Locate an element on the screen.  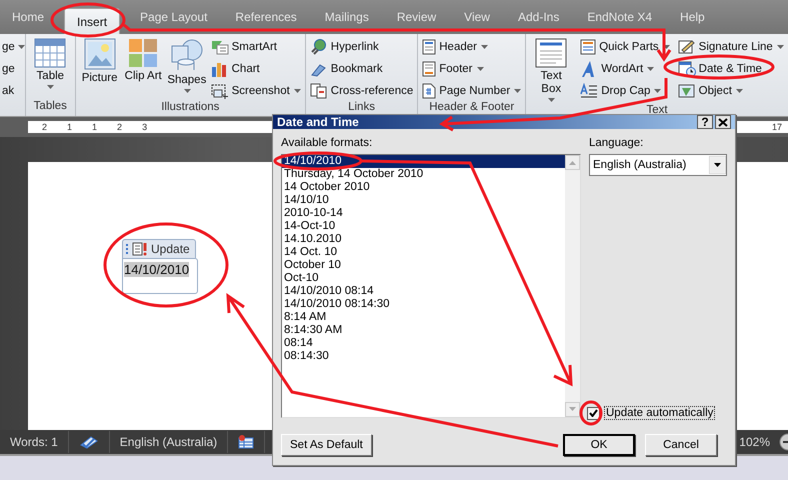
ribbon-button: Chart is located at coordinates (256, 68).